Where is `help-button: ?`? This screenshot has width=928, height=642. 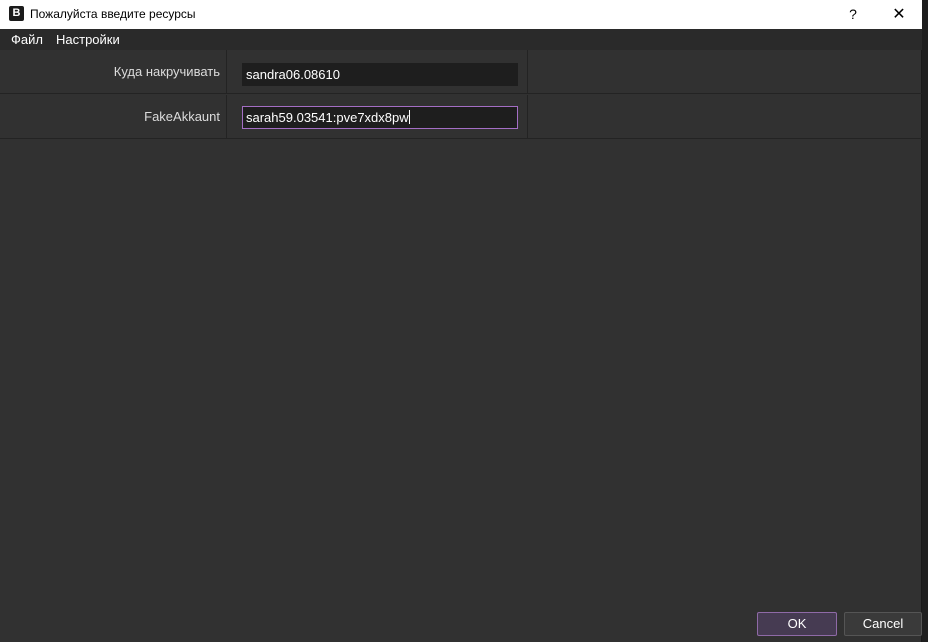
help-button: ? is located at coordinates (853, 14).